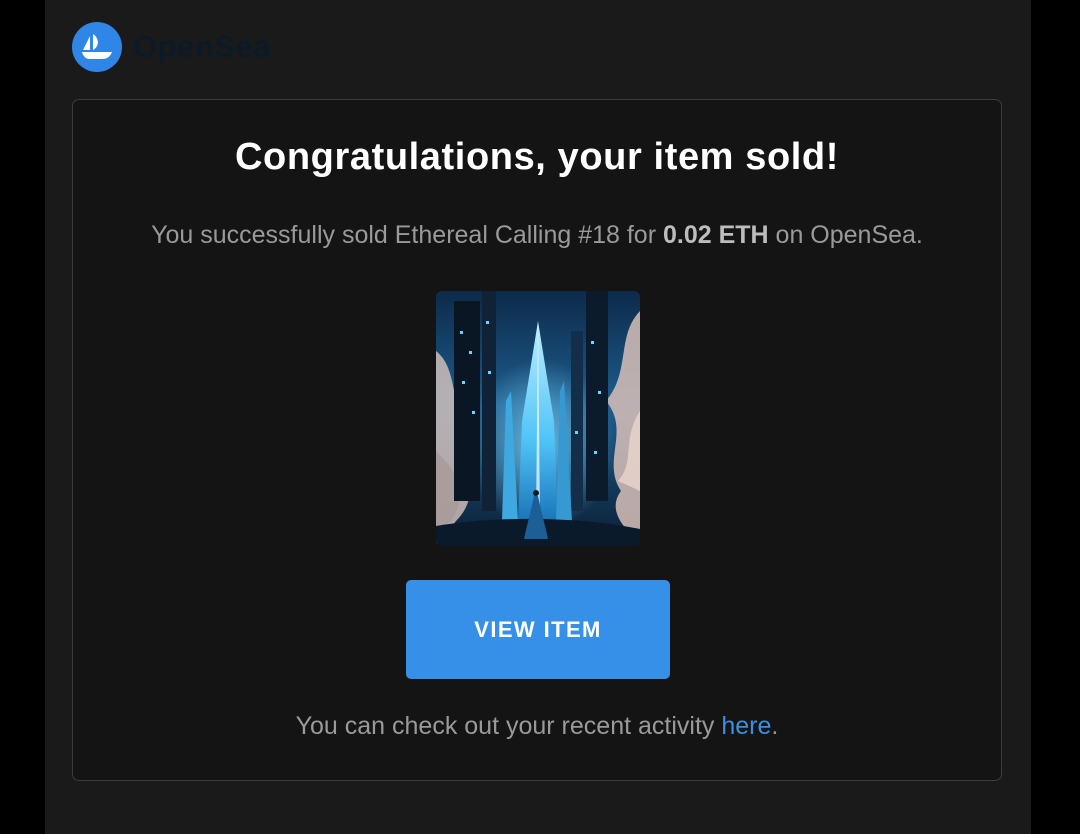 Image resolution: width=1080 pixels, height=834 pixels. I want to click on recent-activity-link: here, so click(746, 726).